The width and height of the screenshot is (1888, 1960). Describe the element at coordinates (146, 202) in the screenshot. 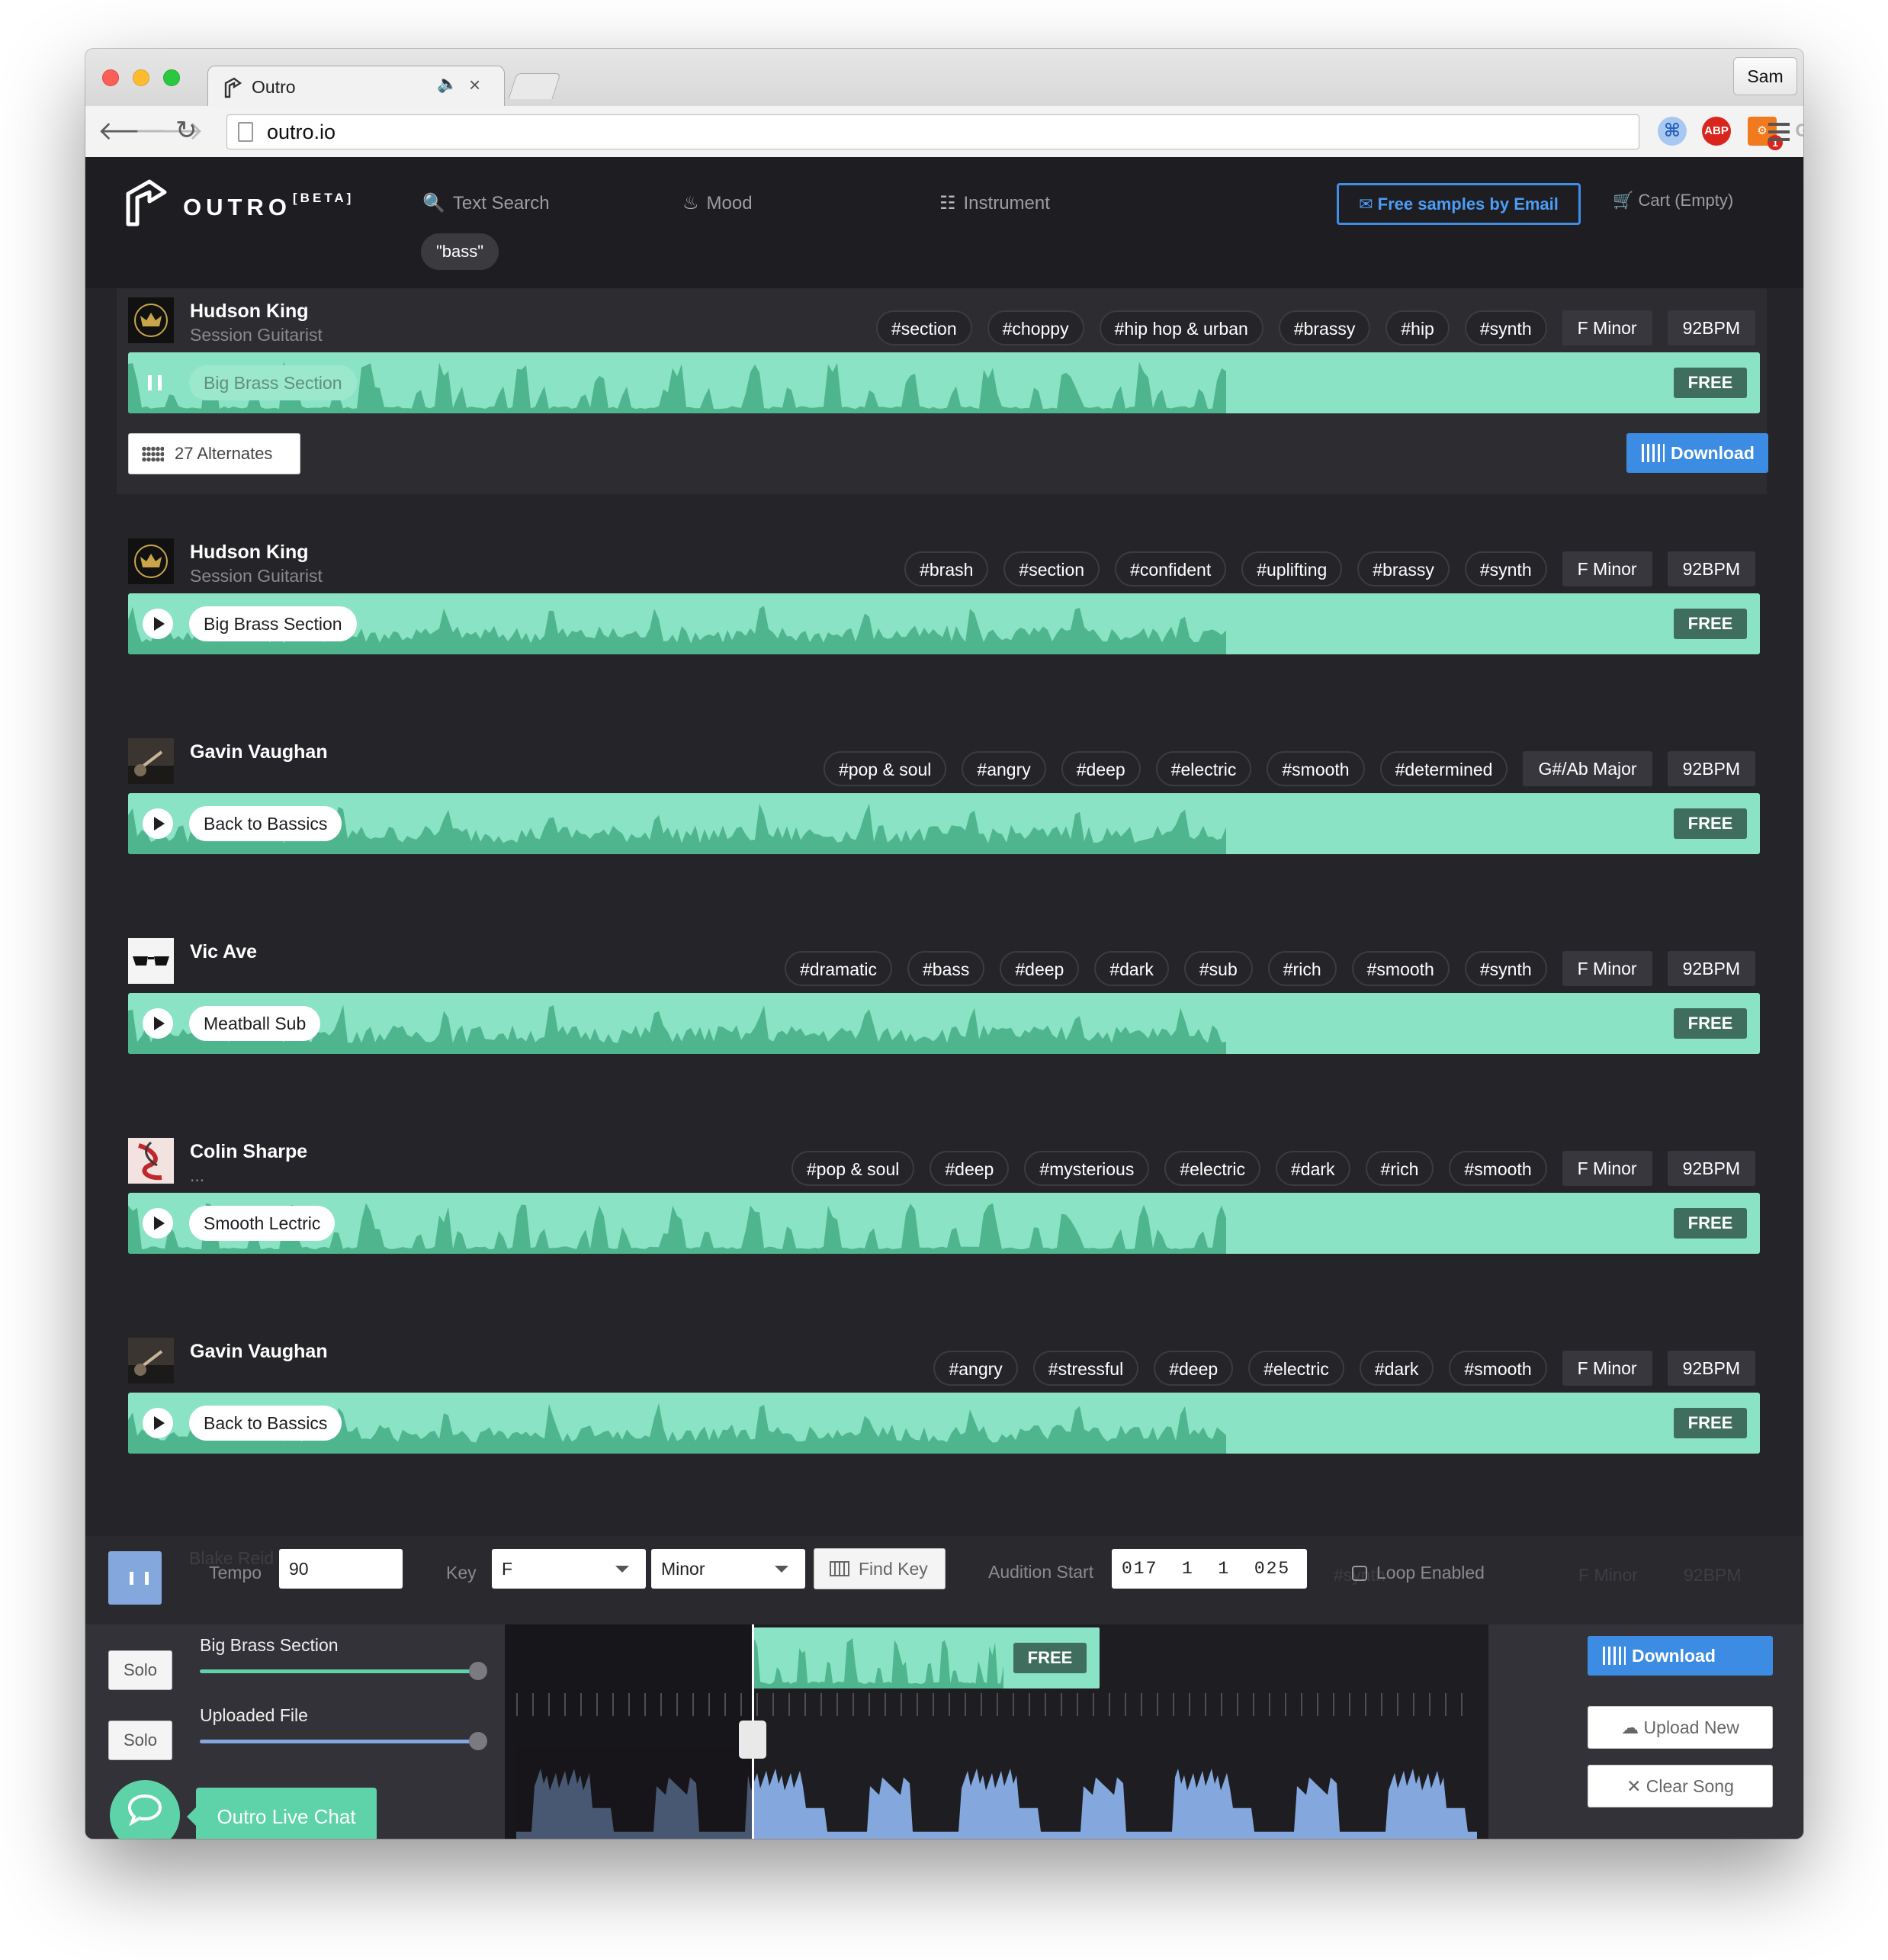

I see `outro-logo-icon` at that location.